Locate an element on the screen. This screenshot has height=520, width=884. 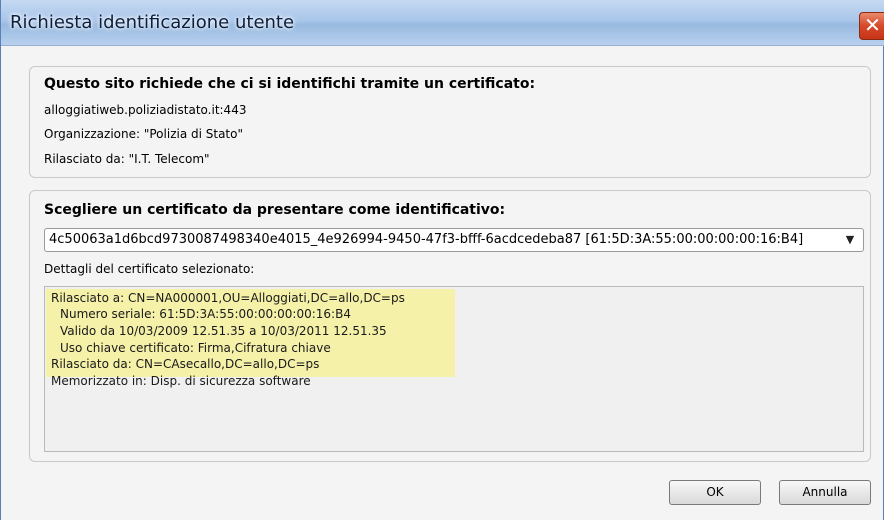
cancel-button: Annulla is located at coordinates (825, 492).